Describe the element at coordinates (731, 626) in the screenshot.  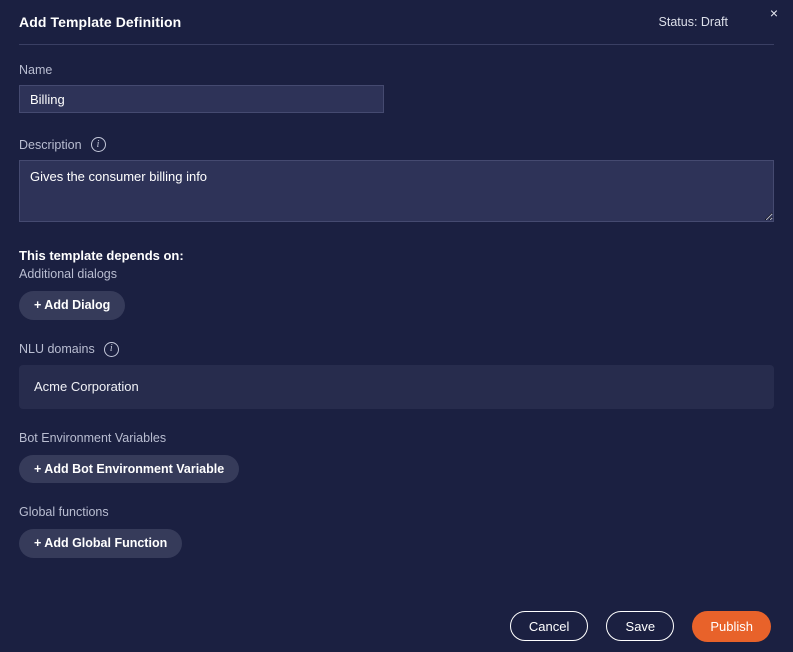
I see `publish-button: Publish` at that location.